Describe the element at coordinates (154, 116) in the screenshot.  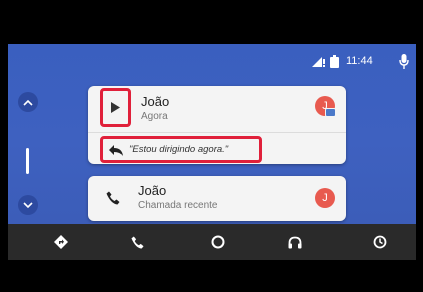
I see `message-time: Agora` at that location.